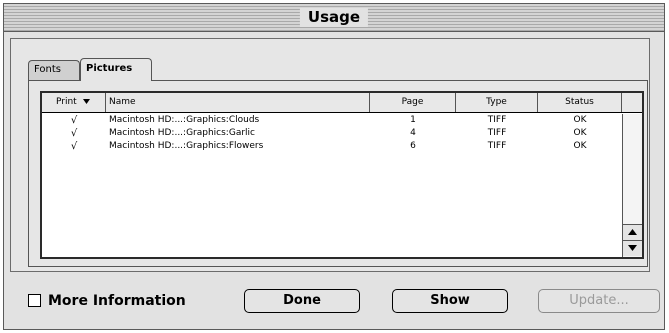 Image resolution: width=669 pixels, height=333 pixels. Describe the element at coordinates (302, 301) in the screenshot. I see `done-button: Done` at that location.